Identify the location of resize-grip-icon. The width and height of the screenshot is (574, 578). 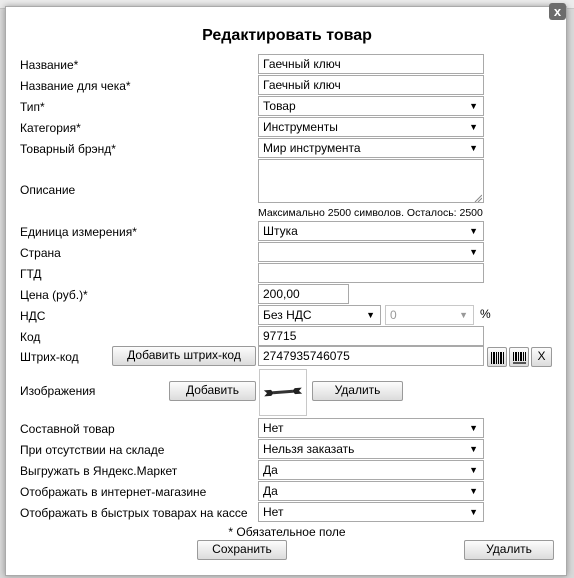
(478, 198).